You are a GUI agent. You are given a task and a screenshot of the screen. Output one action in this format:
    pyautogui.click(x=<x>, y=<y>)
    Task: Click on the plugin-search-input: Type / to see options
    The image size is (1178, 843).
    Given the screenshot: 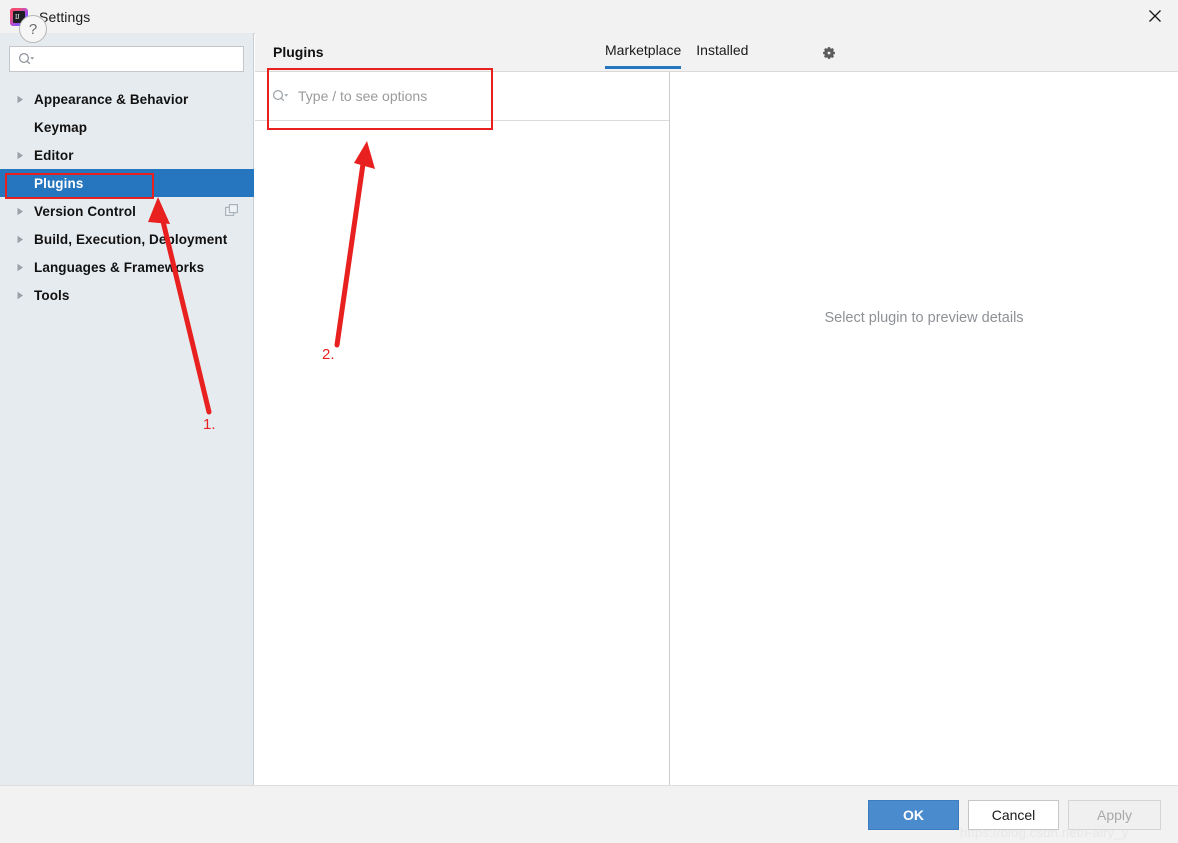 What is the action you would take?
    pyautogui.click(x=462, y=96)
    